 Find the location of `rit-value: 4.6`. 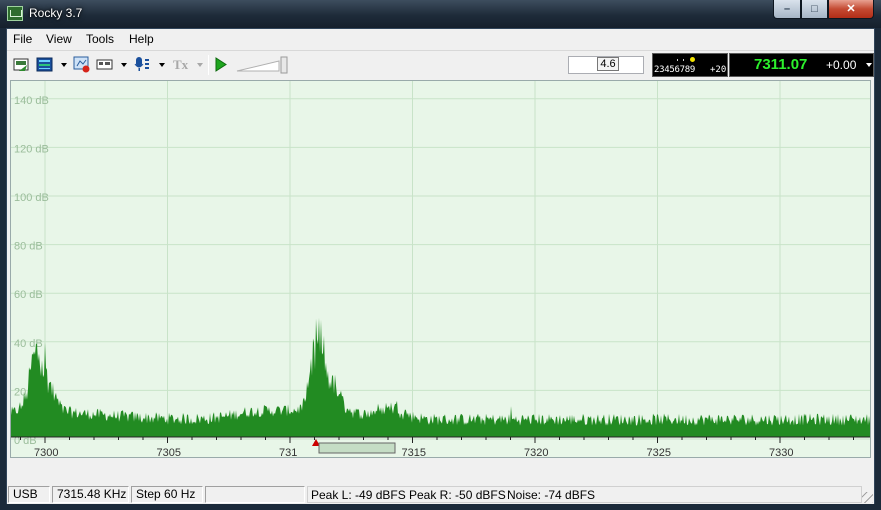

rit-value: 4.6 is located at coordinates (608, 64).